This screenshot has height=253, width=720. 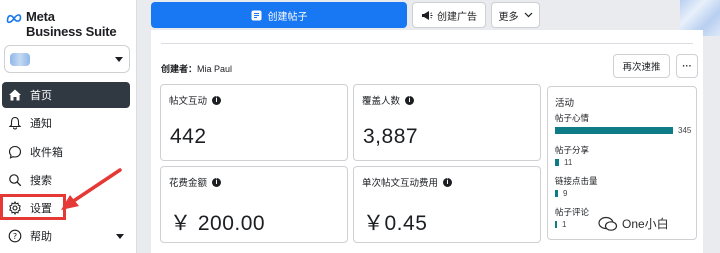 What do you see at coordinates (508, 17) in the screenshot?
I see `more-label: 更多` at bounding box center [508, 17].